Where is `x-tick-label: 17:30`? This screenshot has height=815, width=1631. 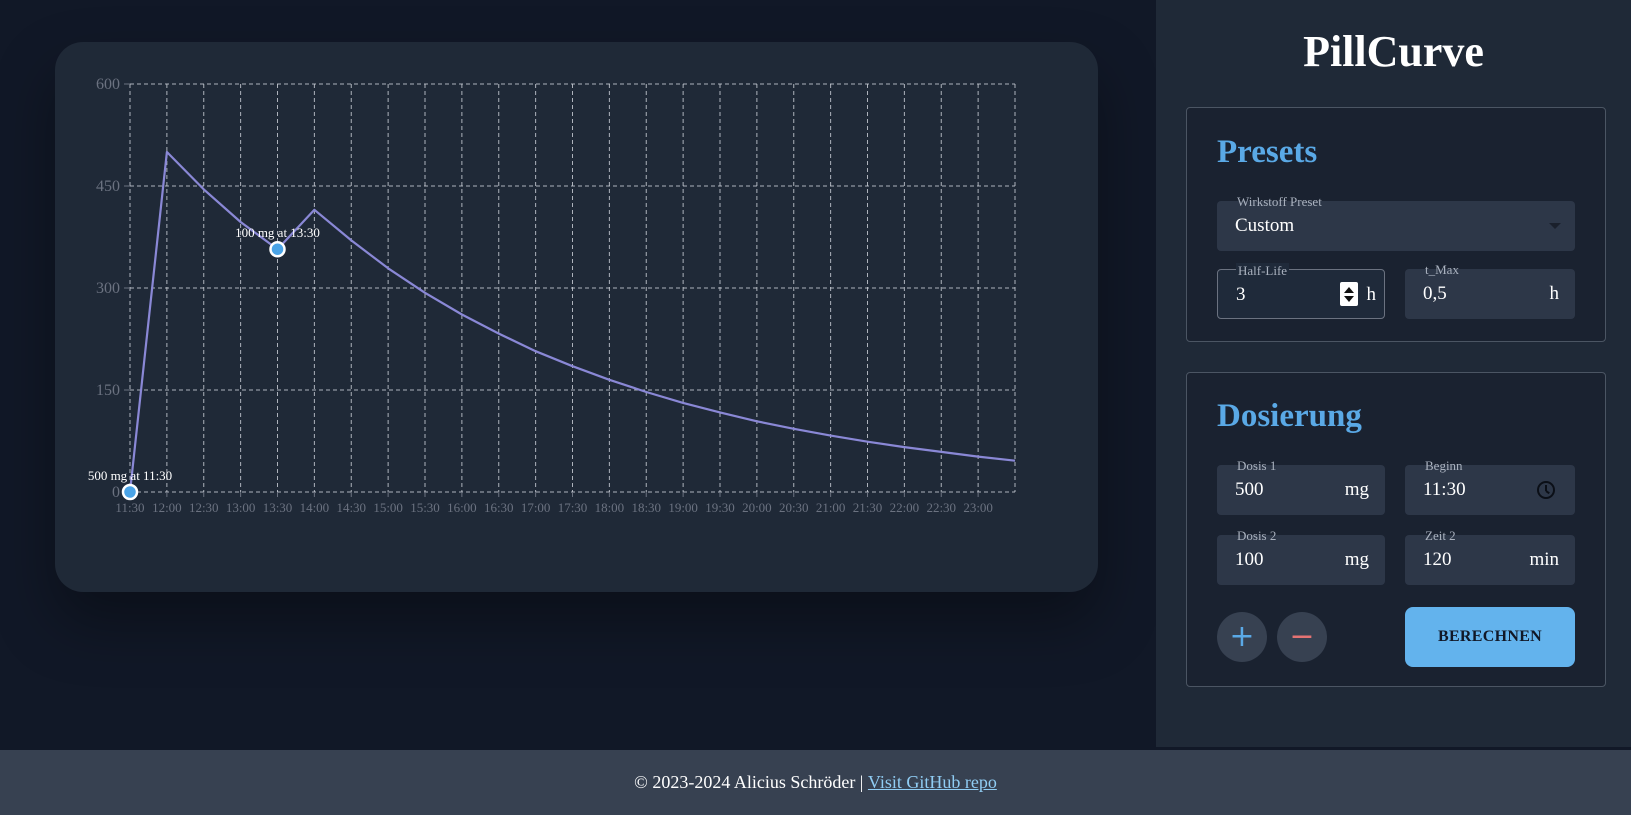
x-tick-label: 17:30 is located at coordinates (573, 507).